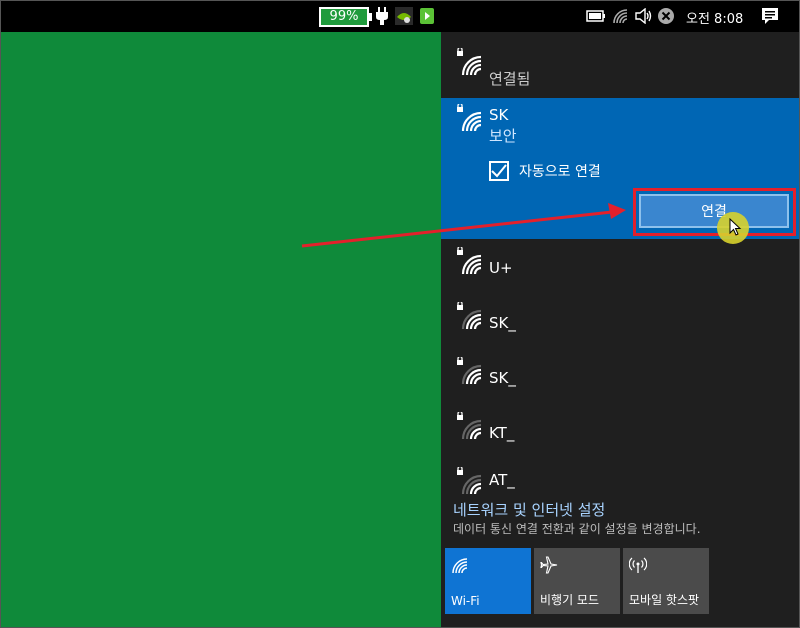 The height and width of the screenshot is (628, 800). What do you see at coordinates (664, 600) in the screenshot?
I see `tile-label: 모바일 핫스팟` at bounding box center [664, 600].